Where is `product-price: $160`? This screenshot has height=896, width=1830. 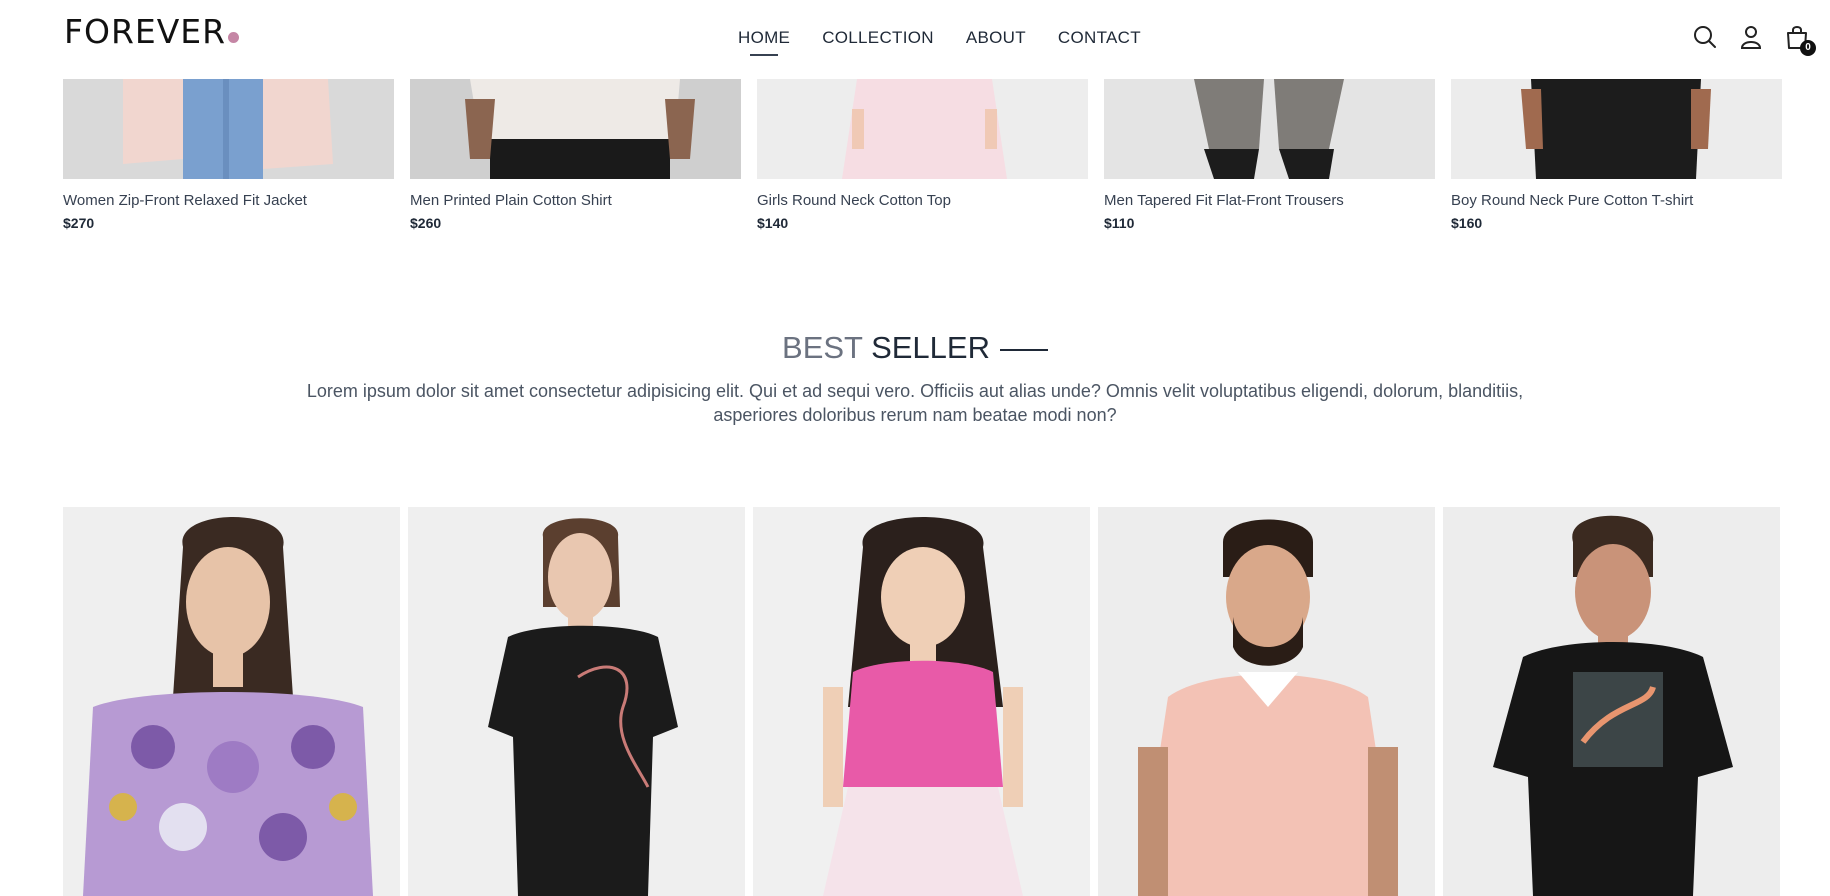
product-price: $160 is located at coordinates (1467, 223).